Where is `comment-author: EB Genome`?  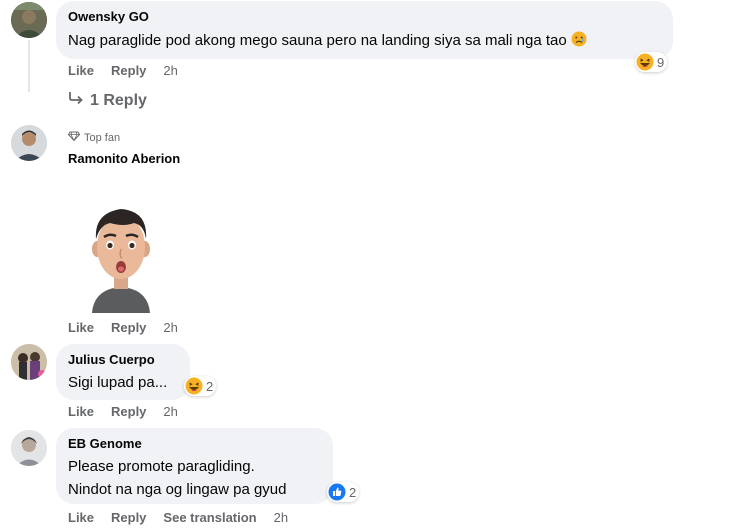 comment-author: EB Genome is located at coordinates (194, 444).